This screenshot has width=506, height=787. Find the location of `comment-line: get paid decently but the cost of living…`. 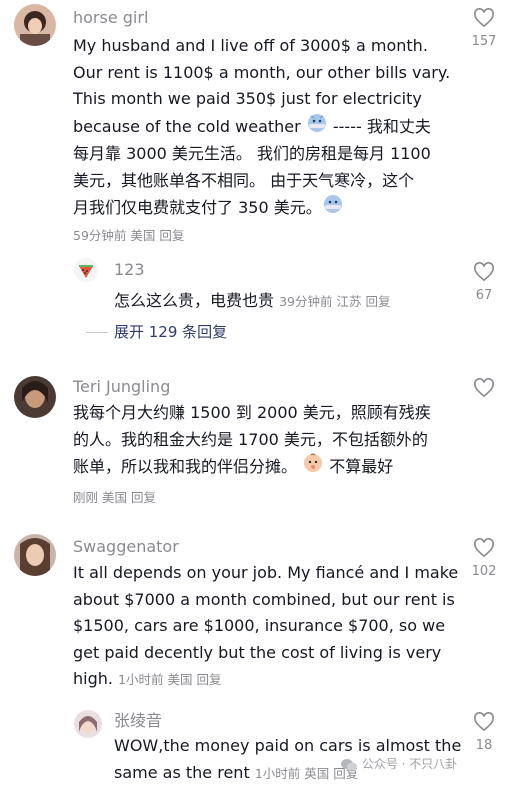

comment-line: get paid decently but the cost of living… is located at coordinates (265, 653).